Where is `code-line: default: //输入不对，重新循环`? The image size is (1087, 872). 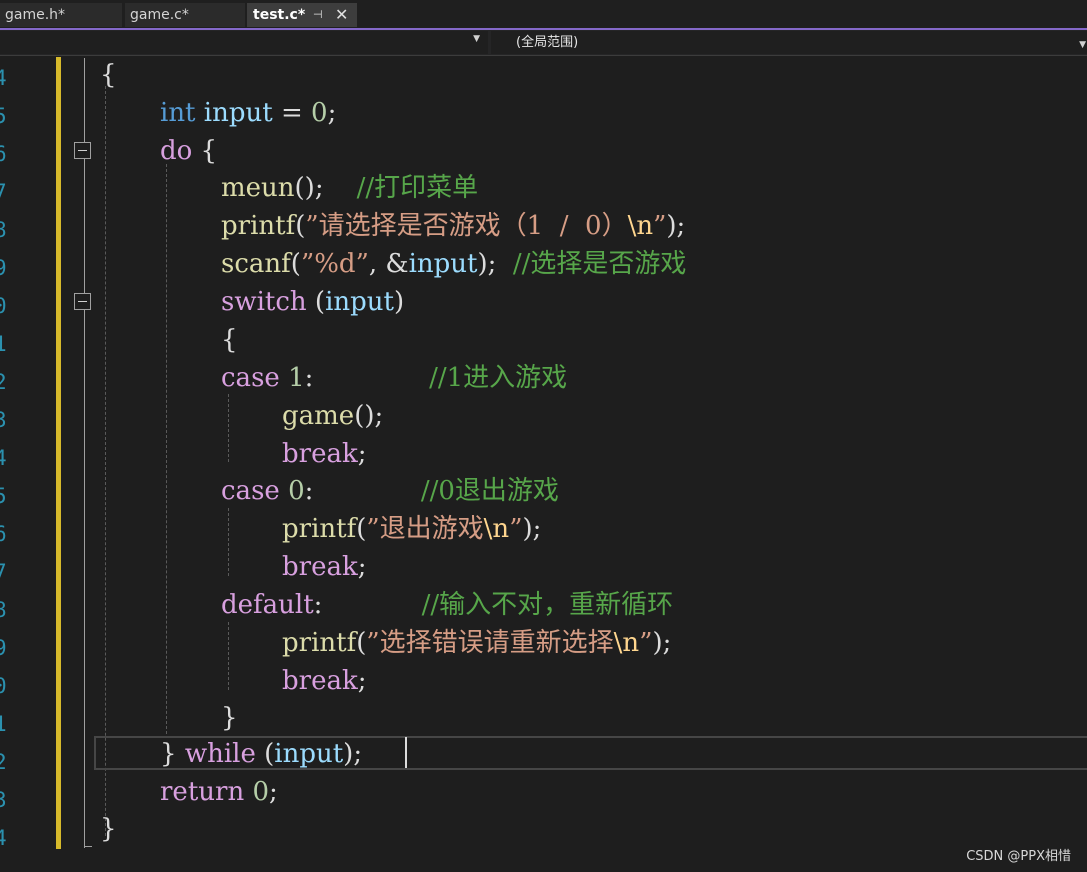 code-line: default: //输入不对，重新循环 is located at coordinates (447, 605).